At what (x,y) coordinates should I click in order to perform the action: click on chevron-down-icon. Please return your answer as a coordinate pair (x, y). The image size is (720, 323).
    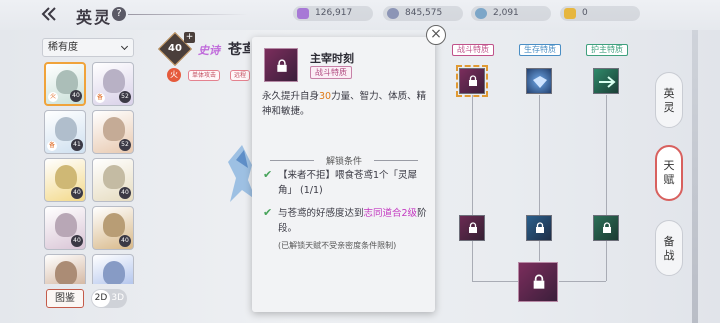
    Looking at the image, I should click on (124, 46).